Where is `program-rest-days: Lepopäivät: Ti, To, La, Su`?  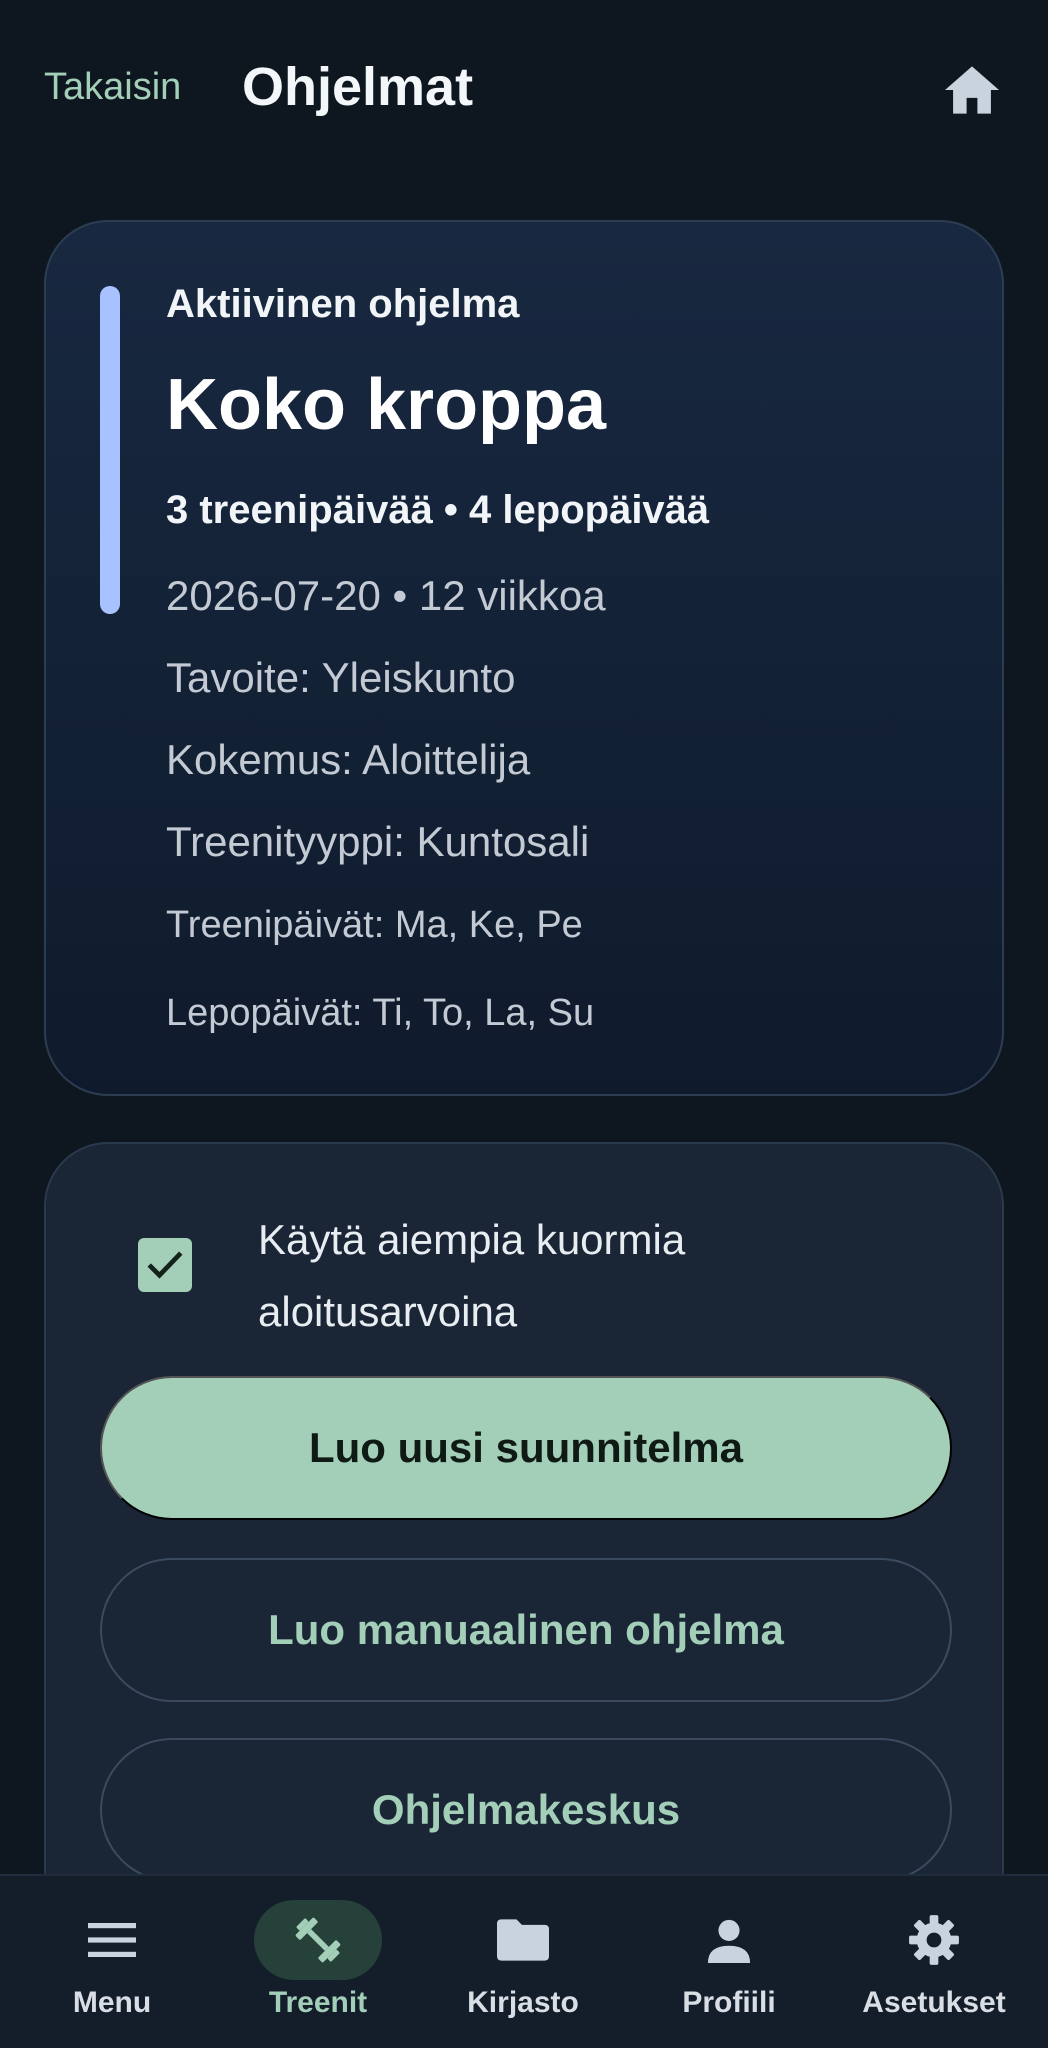
program-rest-days: Lepopäivät: Ti, To, La, Su is located at coordinates (380, 1013).